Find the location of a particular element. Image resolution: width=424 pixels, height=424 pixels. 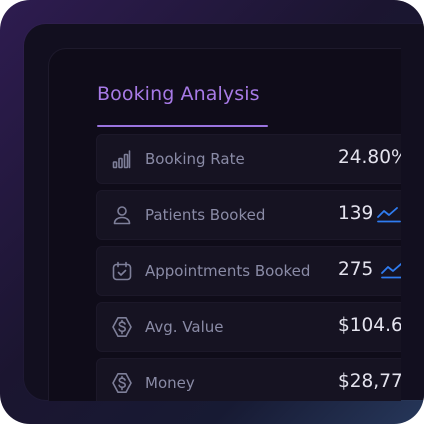

panel-title: Booking Analysis is located at coordinates (178, 94).